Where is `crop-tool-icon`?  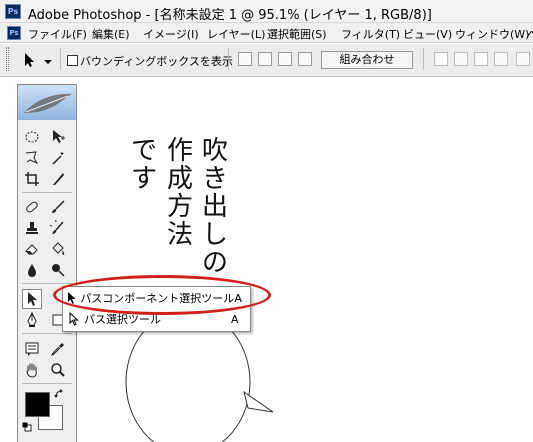 crop-tool-icon is located at coordinates (32, 179).